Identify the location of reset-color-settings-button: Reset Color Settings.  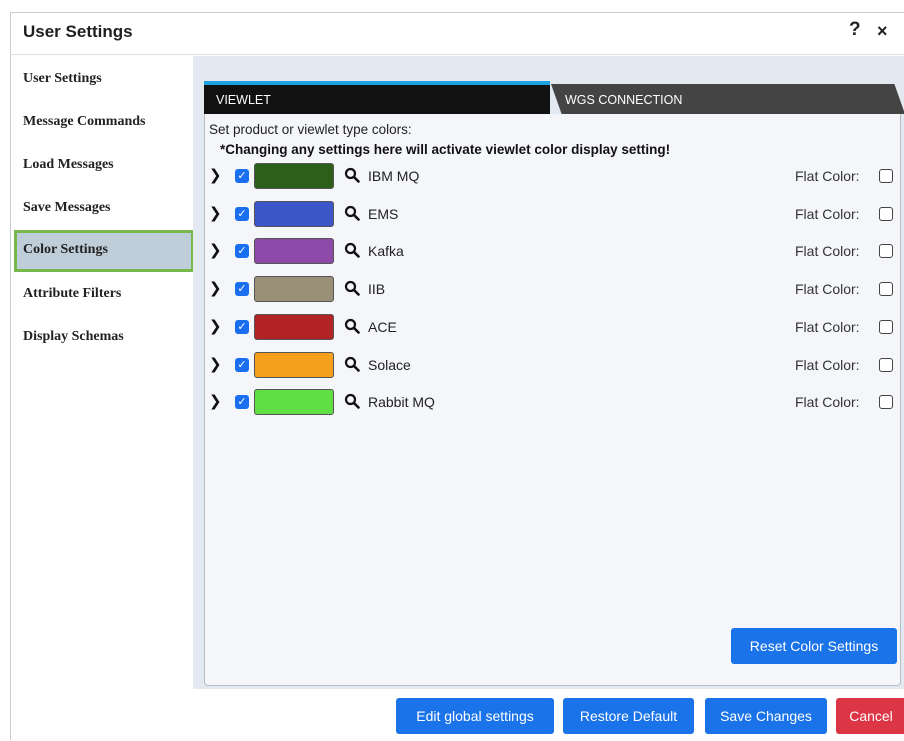
(814, 646).